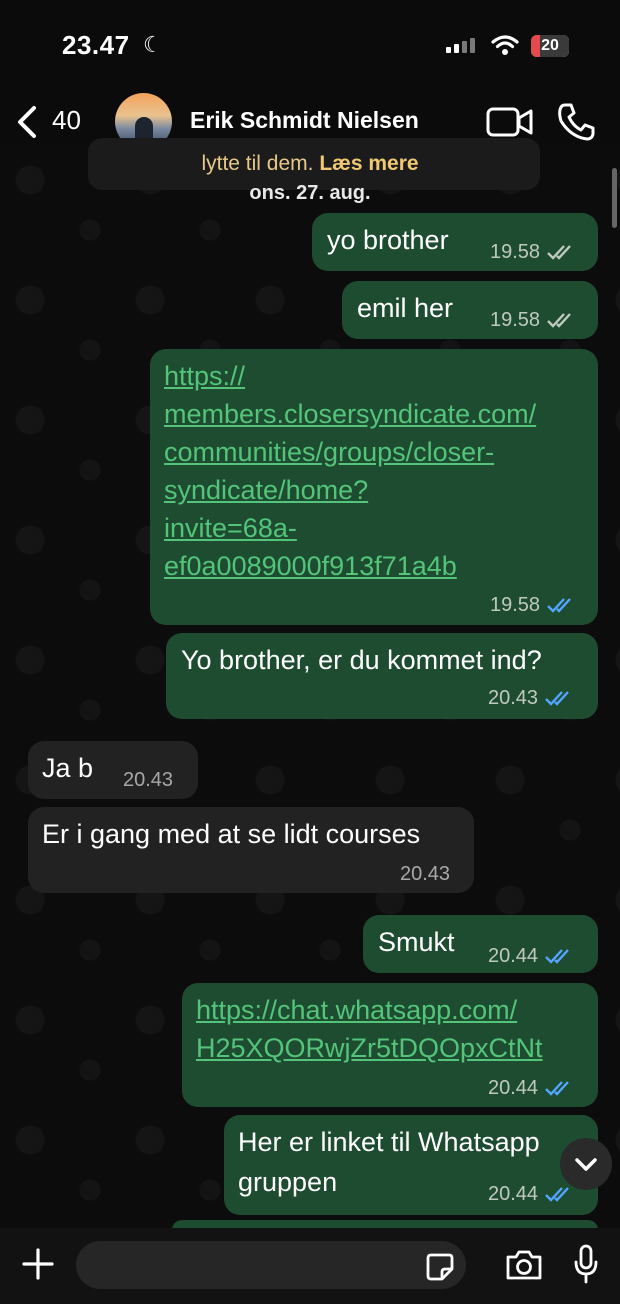 This screenshot has height=1304, width=620. I want to click on message-text: gruppen, so click(288, 1182).